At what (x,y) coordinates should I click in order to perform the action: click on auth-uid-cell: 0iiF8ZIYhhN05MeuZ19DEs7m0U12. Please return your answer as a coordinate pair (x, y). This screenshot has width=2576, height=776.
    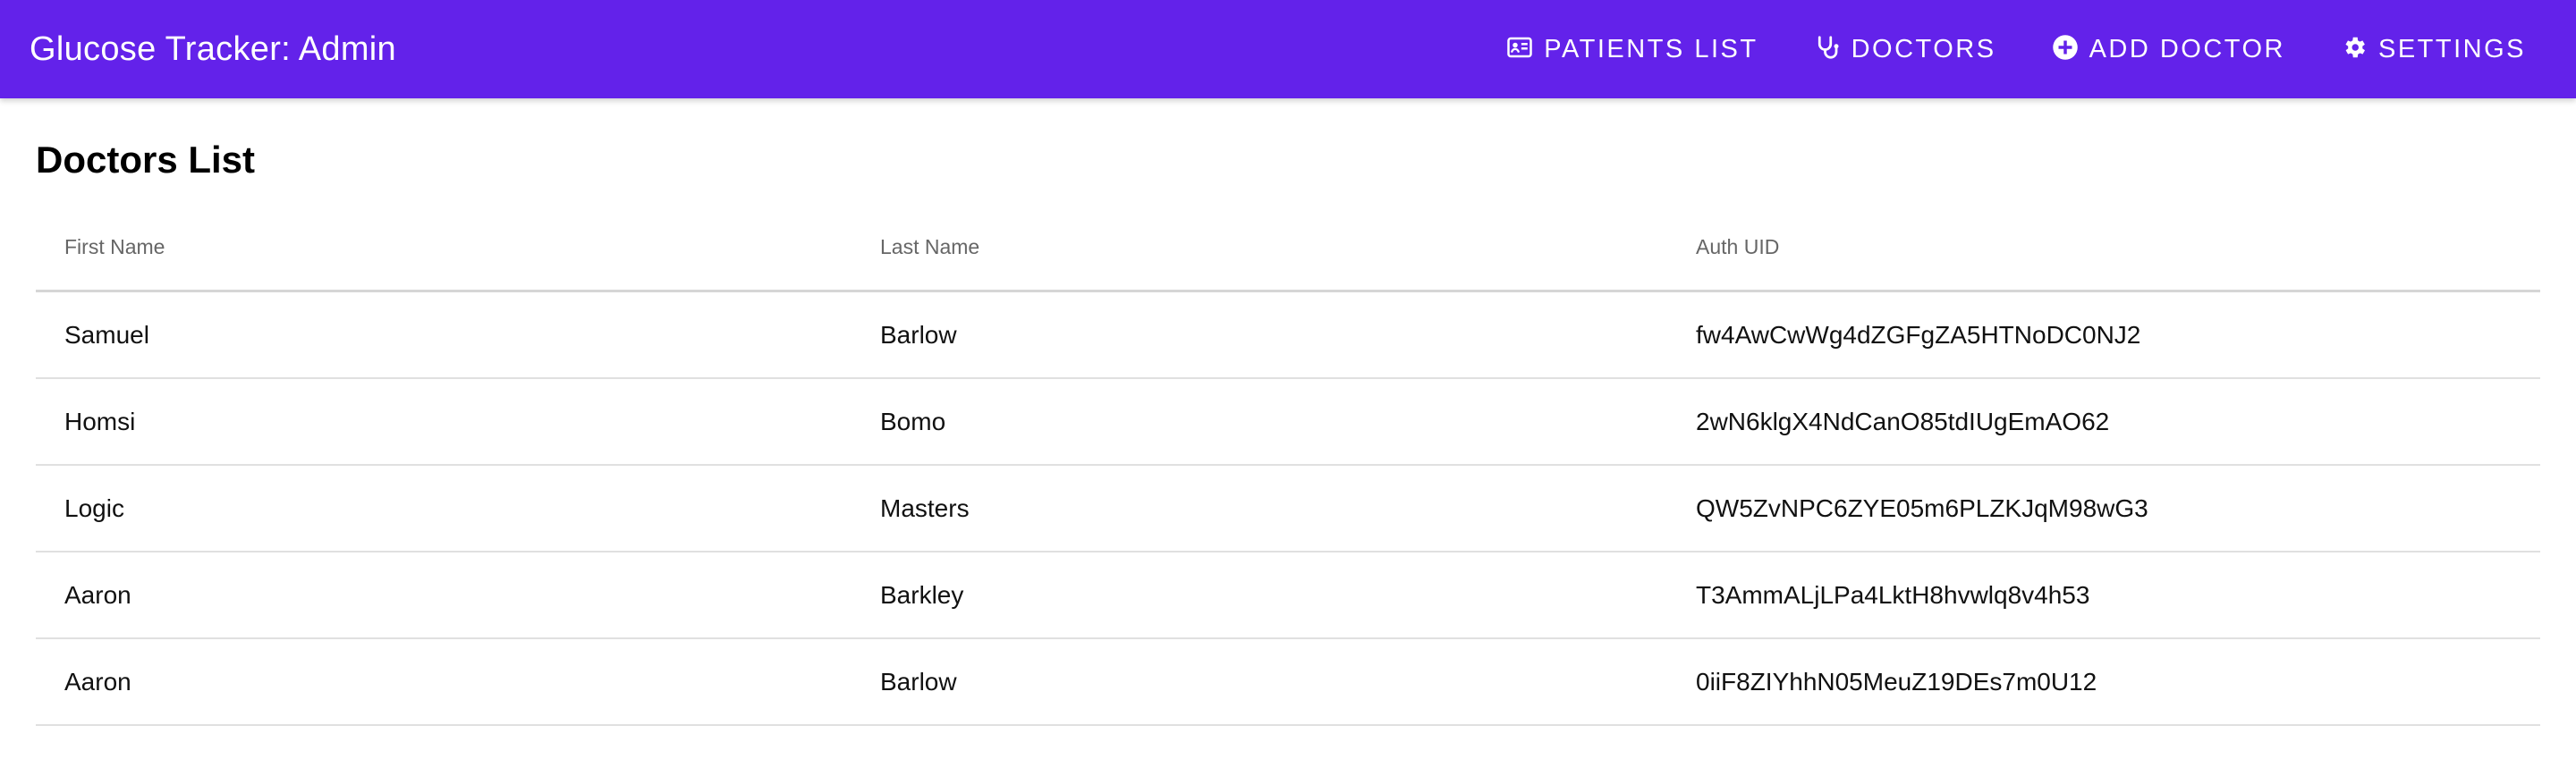
    Looking at the image, I should click on (2103, 682).